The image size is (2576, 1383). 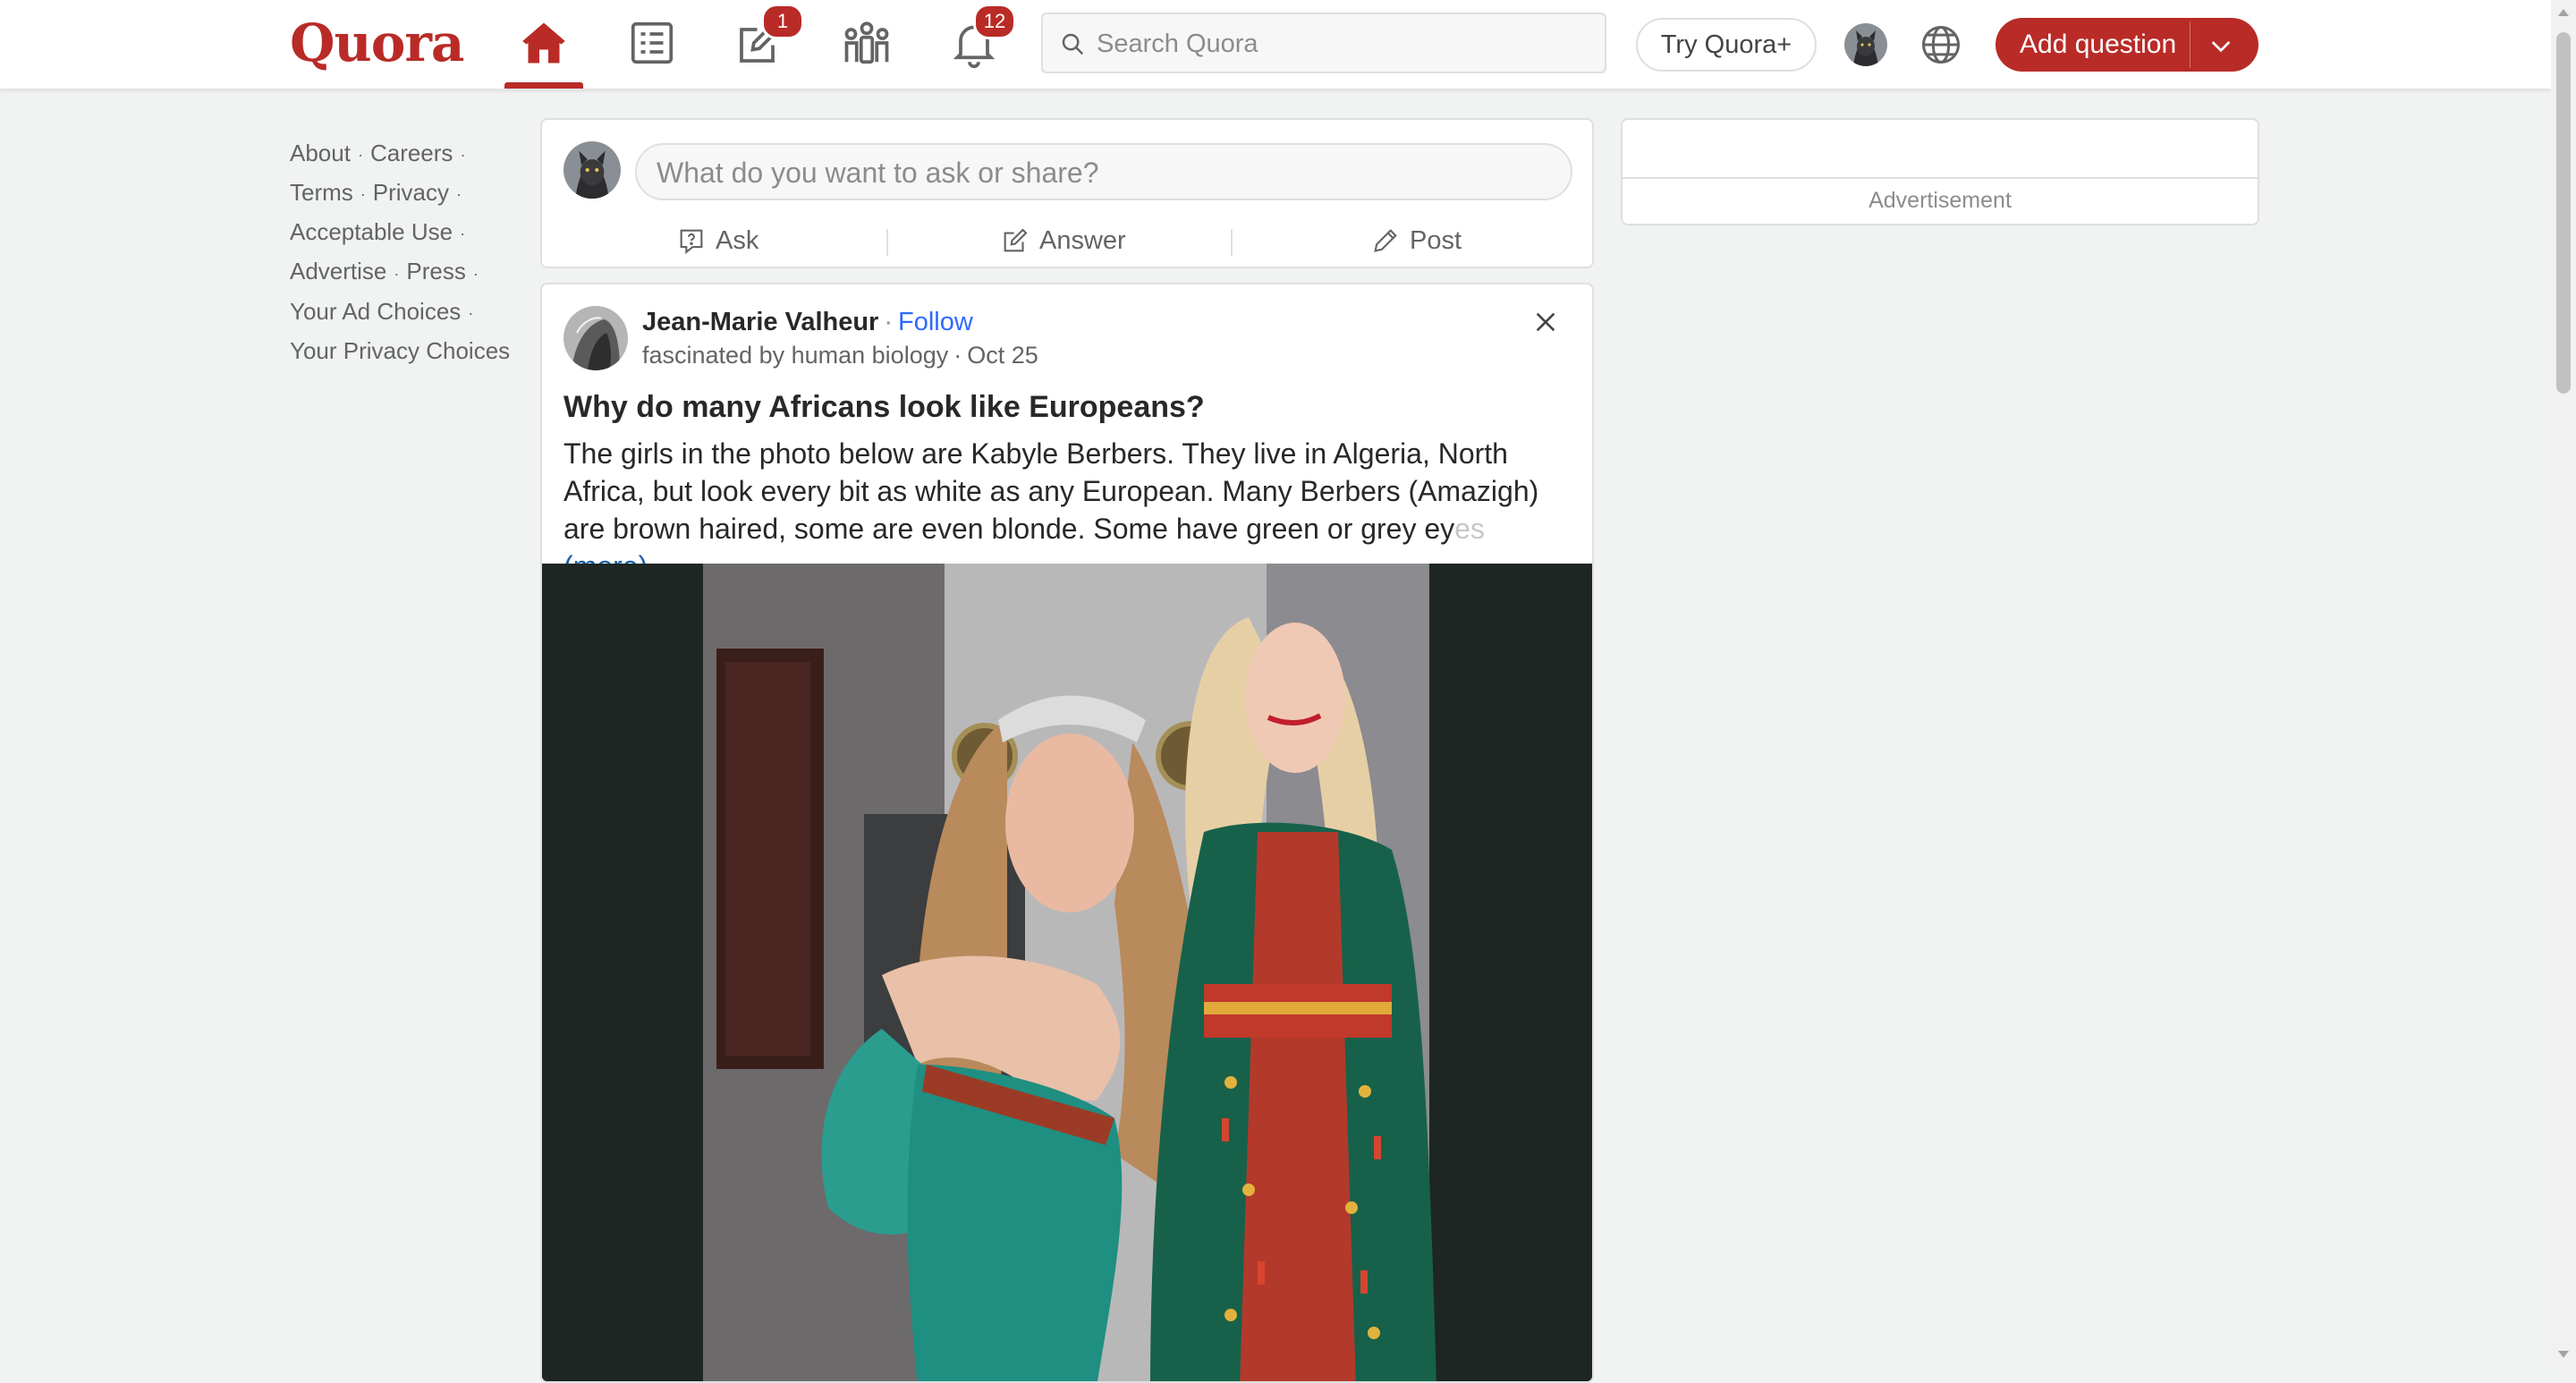 I want to click on answer-pen-icon, so click(x=1016, y=240).